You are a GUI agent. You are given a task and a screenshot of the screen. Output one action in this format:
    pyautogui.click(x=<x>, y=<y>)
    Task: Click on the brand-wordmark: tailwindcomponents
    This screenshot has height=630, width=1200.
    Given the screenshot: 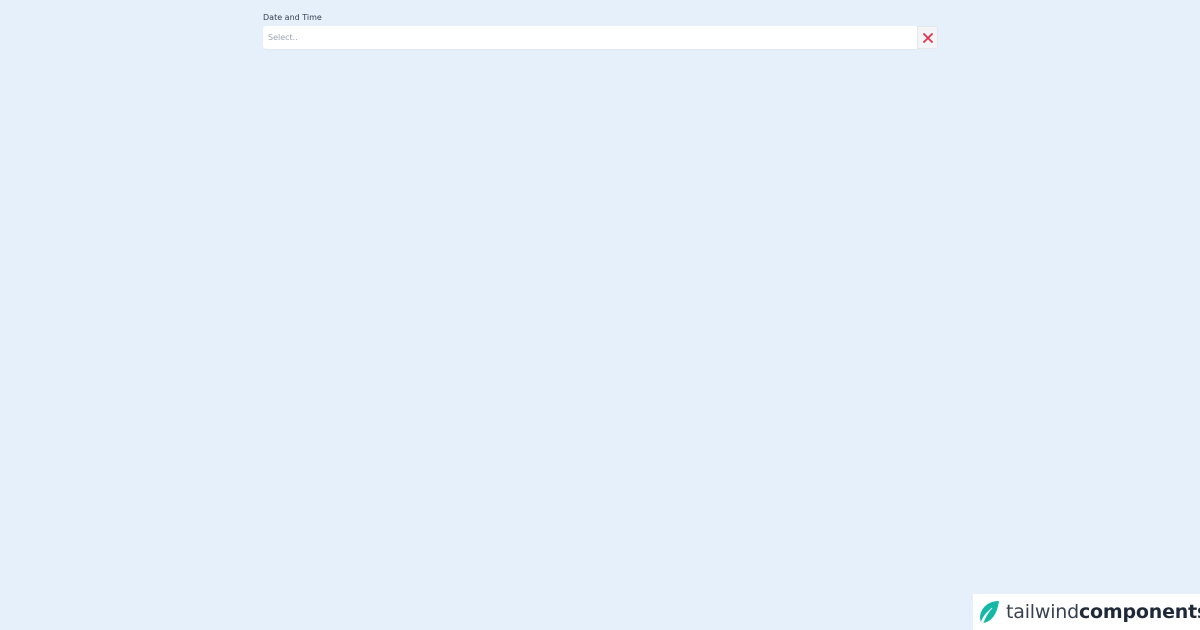 What is the action you would take?
    pyautogui.click(x=1103, y=612)
    